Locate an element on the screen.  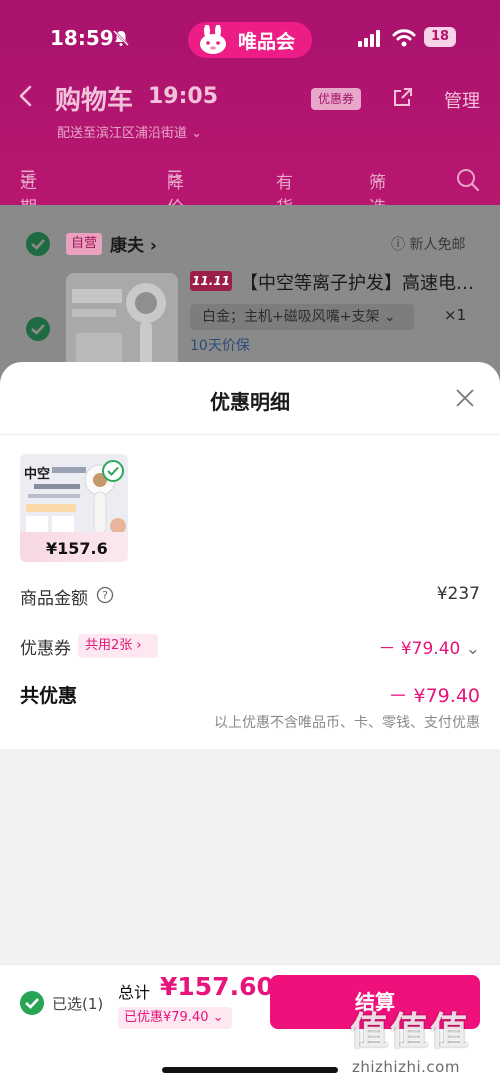
search-icon is located at coordinates (468, 180).